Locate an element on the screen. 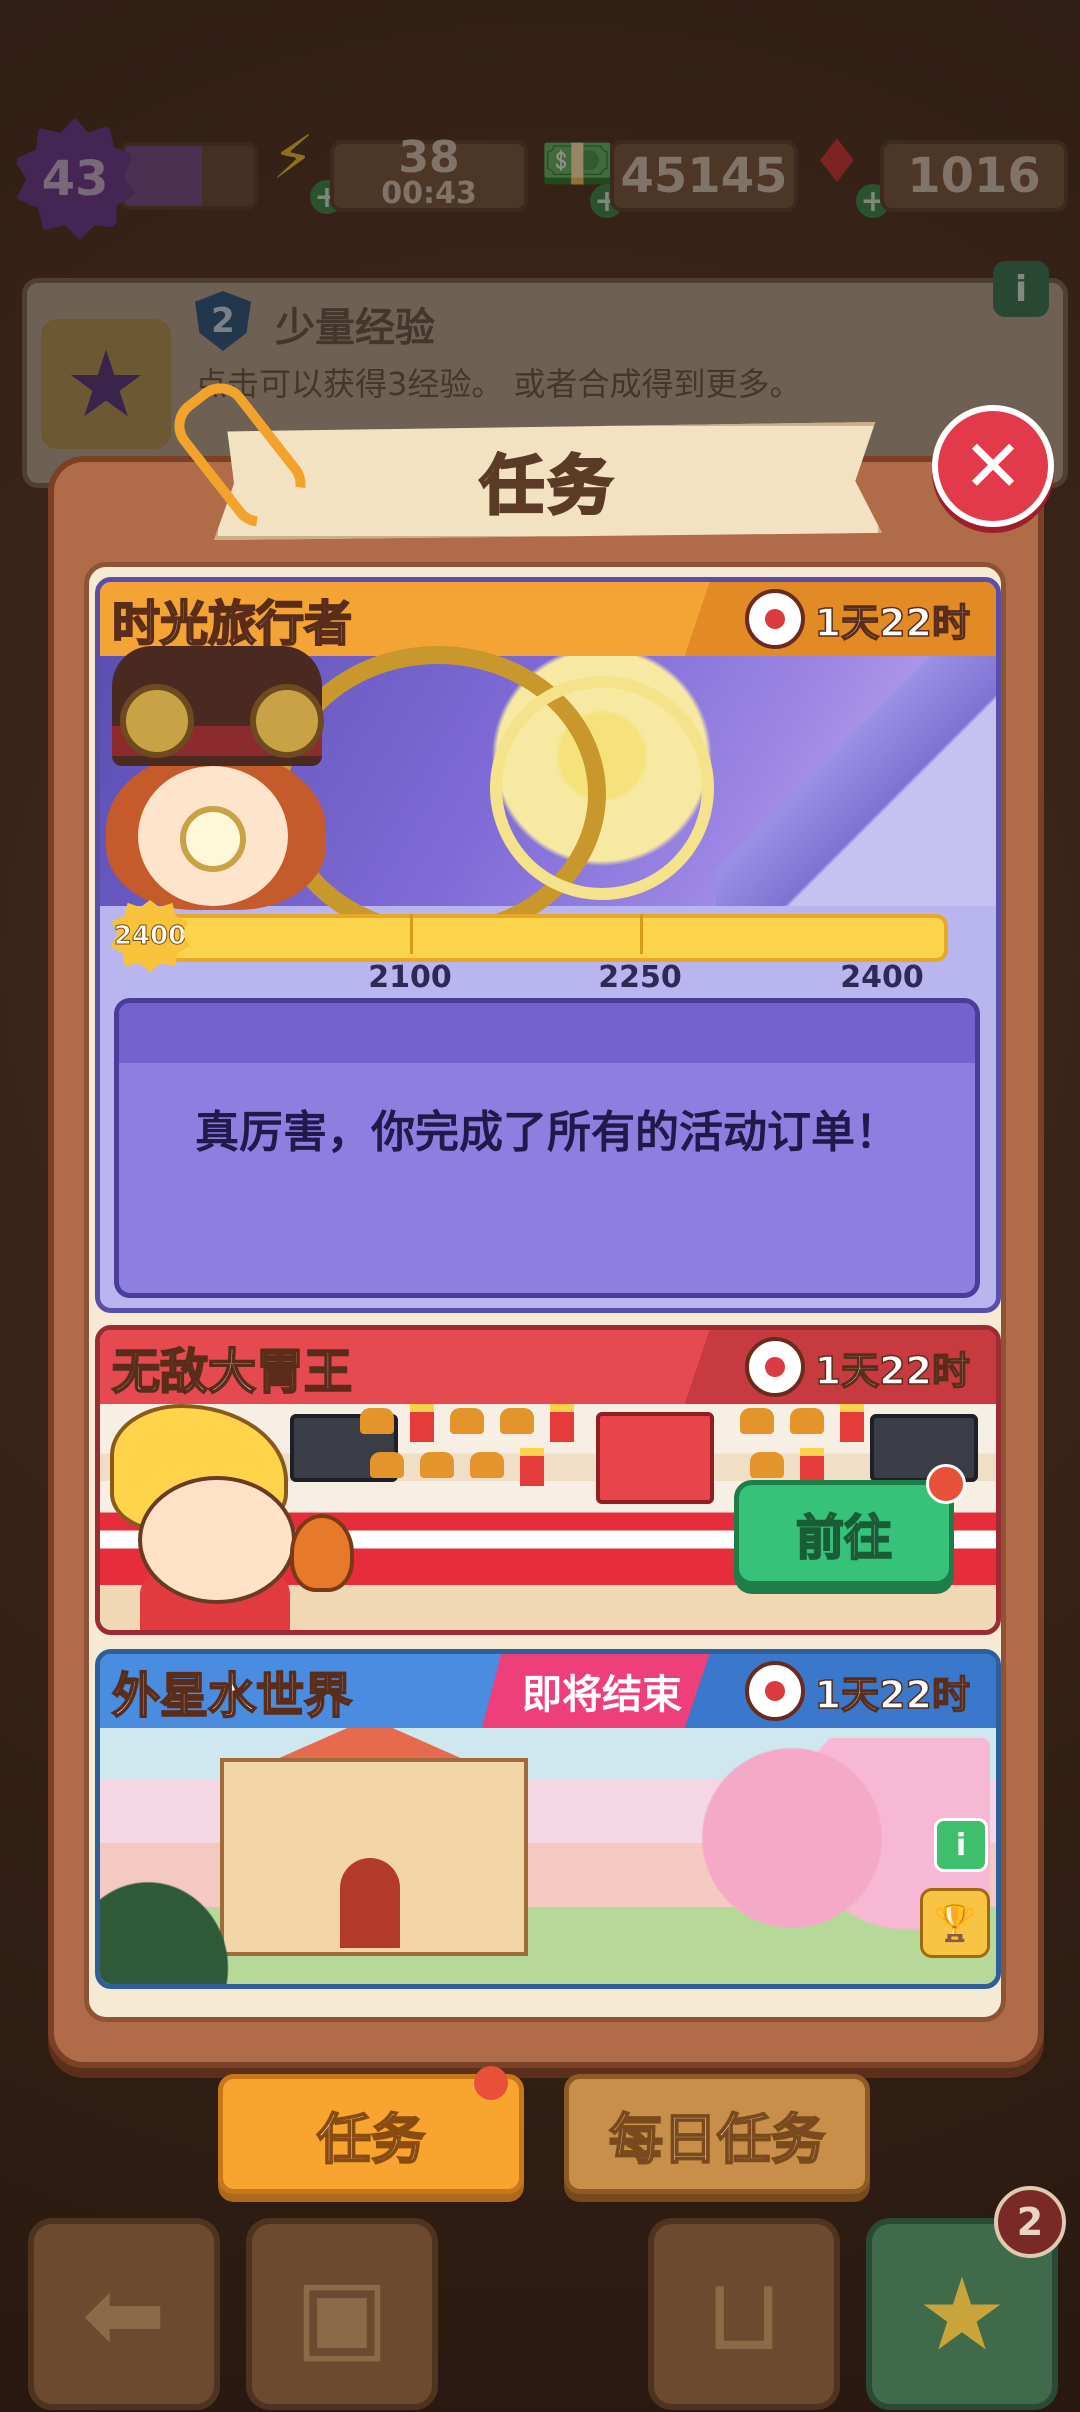  panel-title-banner: 任务 is located at coordinates (548, 481).